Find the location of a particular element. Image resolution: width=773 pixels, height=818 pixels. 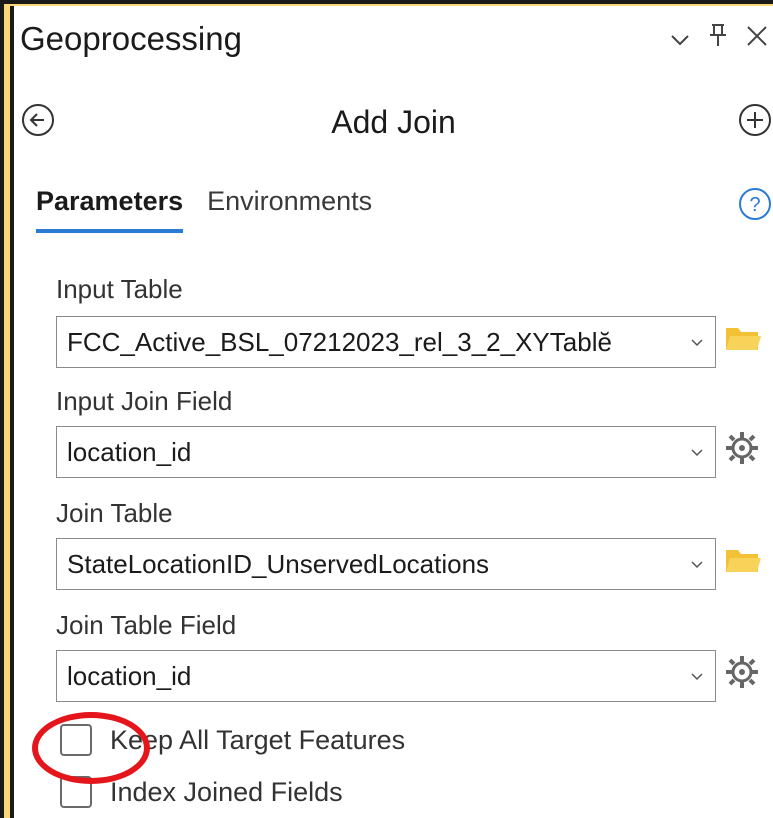

pane-title: Geoprocessing is located at coordinates (131, 38).